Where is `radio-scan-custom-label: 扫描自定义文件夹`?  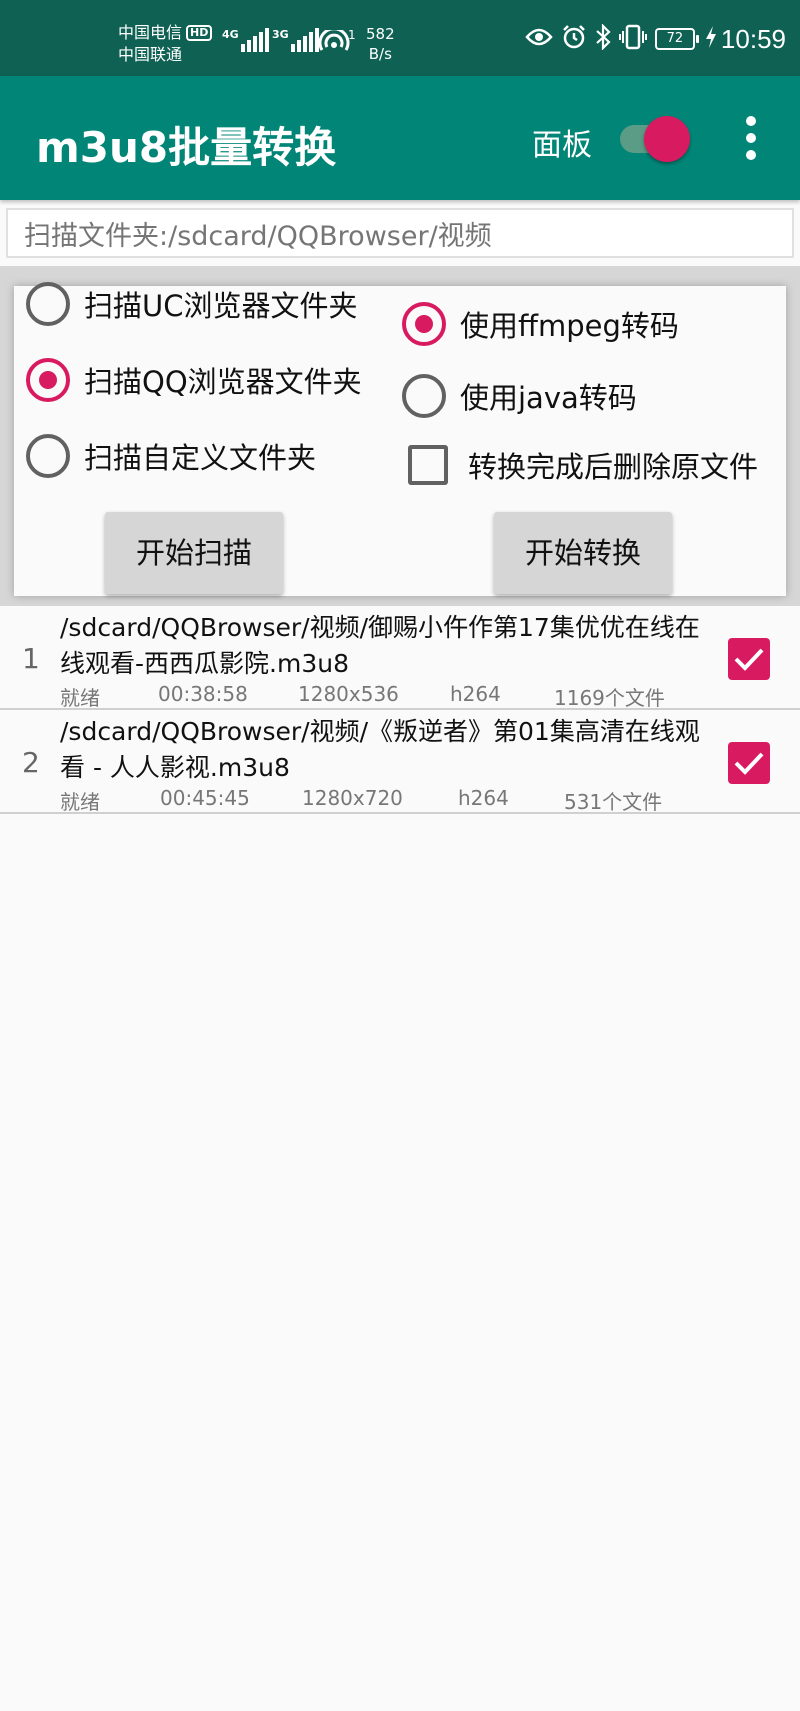
radio-scan-custom-label: 扫描自定义文件夹 is located at coordinates (200, 458).